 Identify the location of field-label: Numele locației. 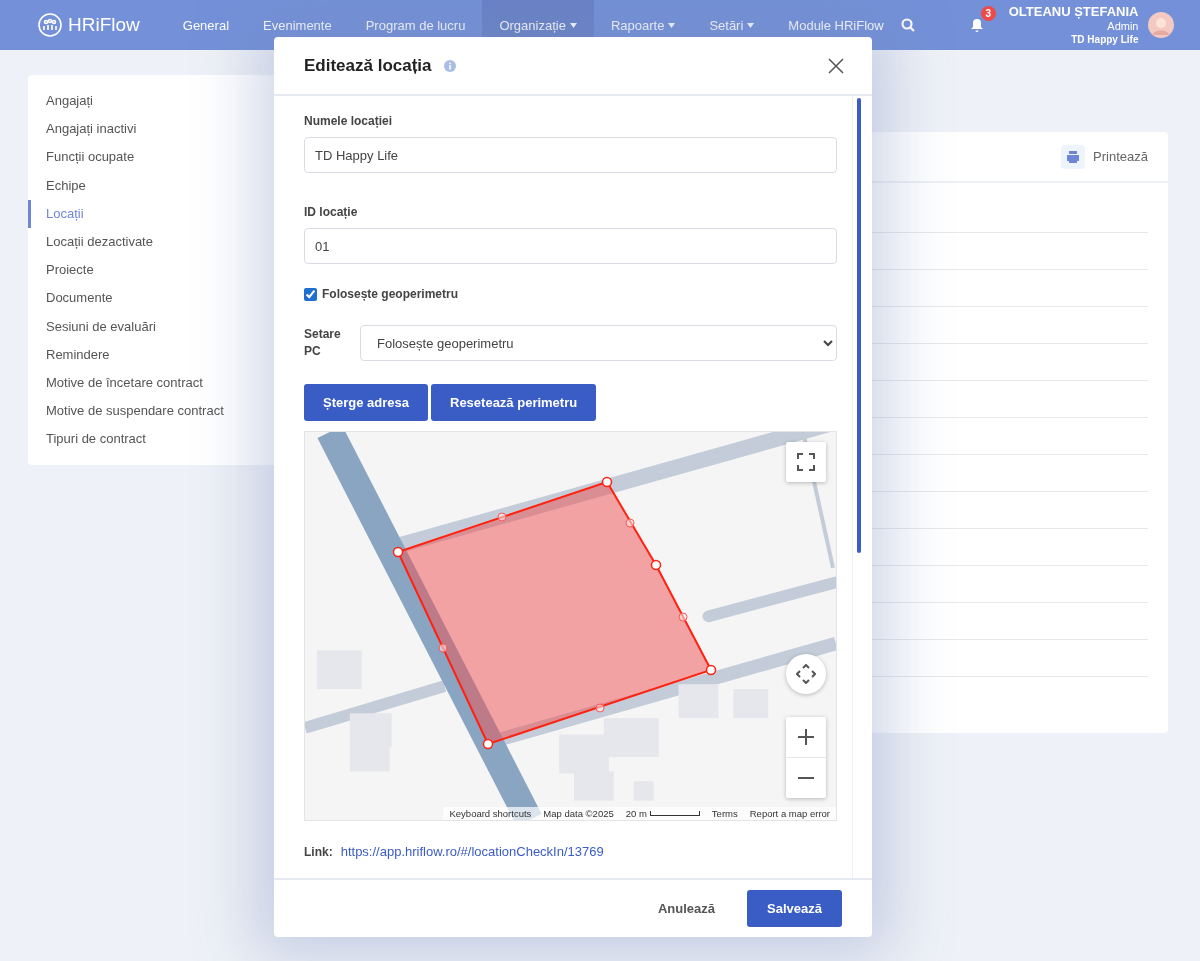
(349, 121).